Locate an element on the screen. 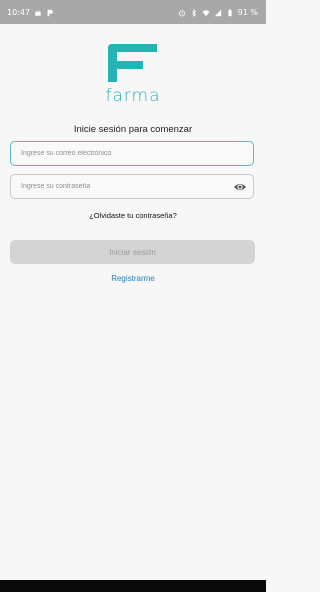 This screenshot has height=592, width=320. email-input is located at coordinates (121, 153).